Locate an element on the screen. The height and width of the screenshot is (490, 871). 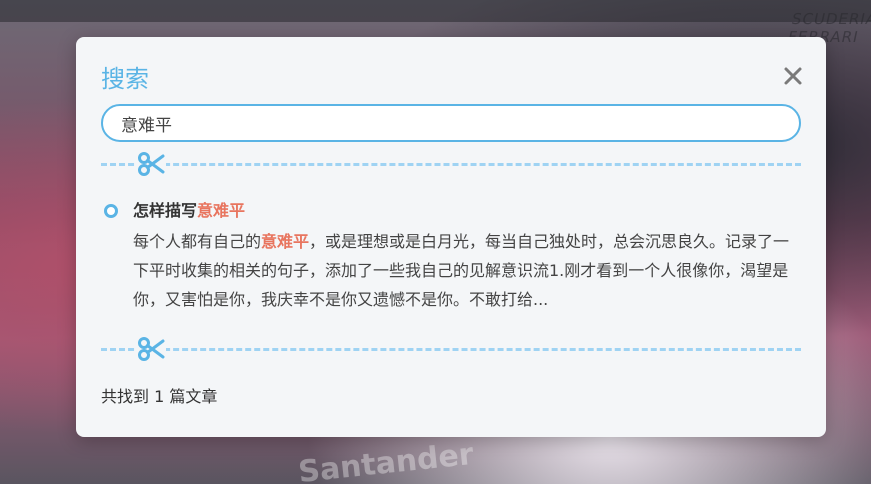
bullet-circle-icon is located at coordinates (111, 211).